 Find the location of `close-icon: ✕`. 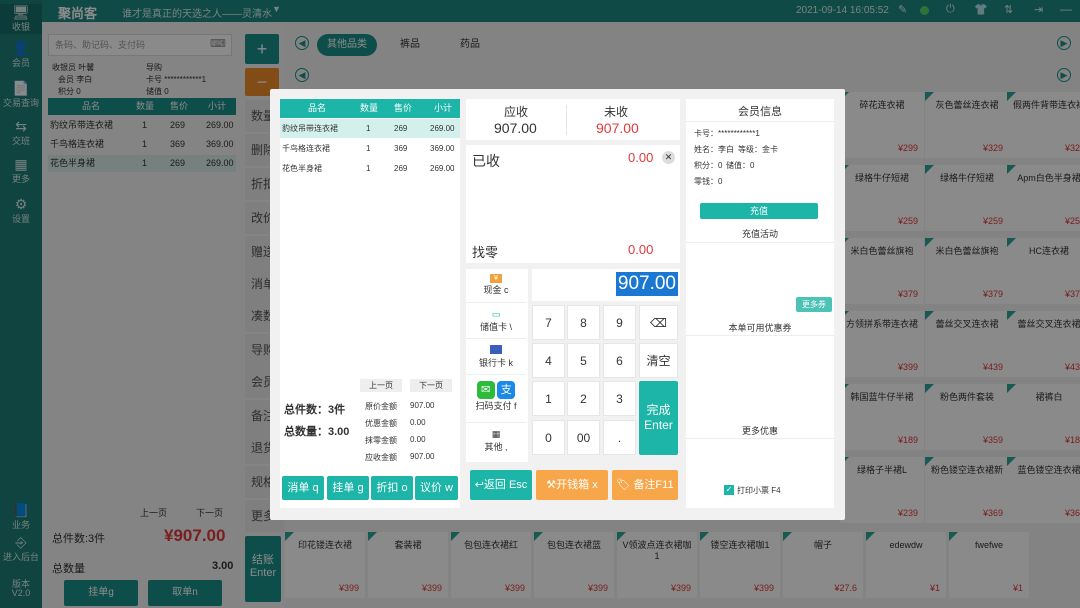

close-icon: ✕ is located at coordinates (668, 157).